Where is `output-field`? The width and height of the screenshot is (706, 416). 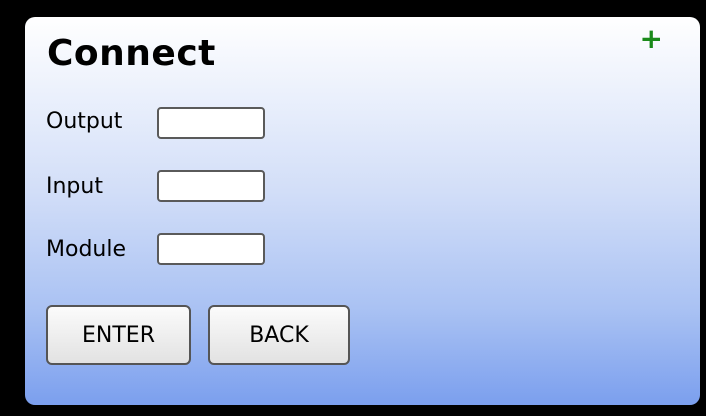 output-field is located at coordinates (211, 123).